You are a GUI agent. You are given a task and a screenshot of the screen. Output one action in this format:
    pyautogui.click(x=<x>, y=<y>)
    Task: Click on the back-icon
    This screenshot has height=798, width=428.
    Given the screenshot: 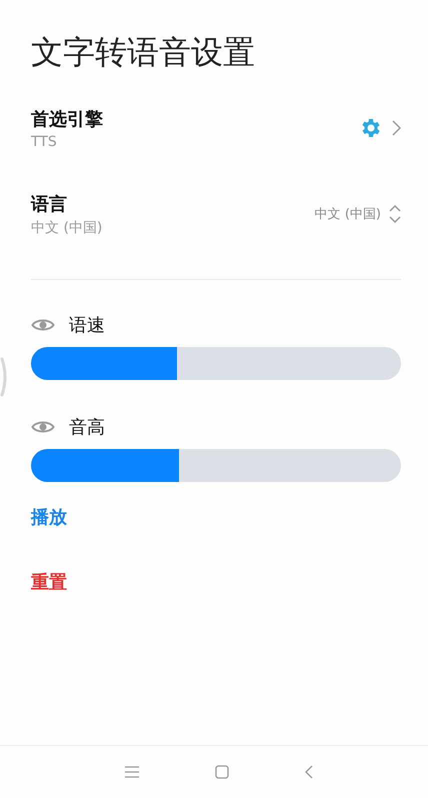 What is the action you would take?
    pyautogui.click(x=309, y=772)
    